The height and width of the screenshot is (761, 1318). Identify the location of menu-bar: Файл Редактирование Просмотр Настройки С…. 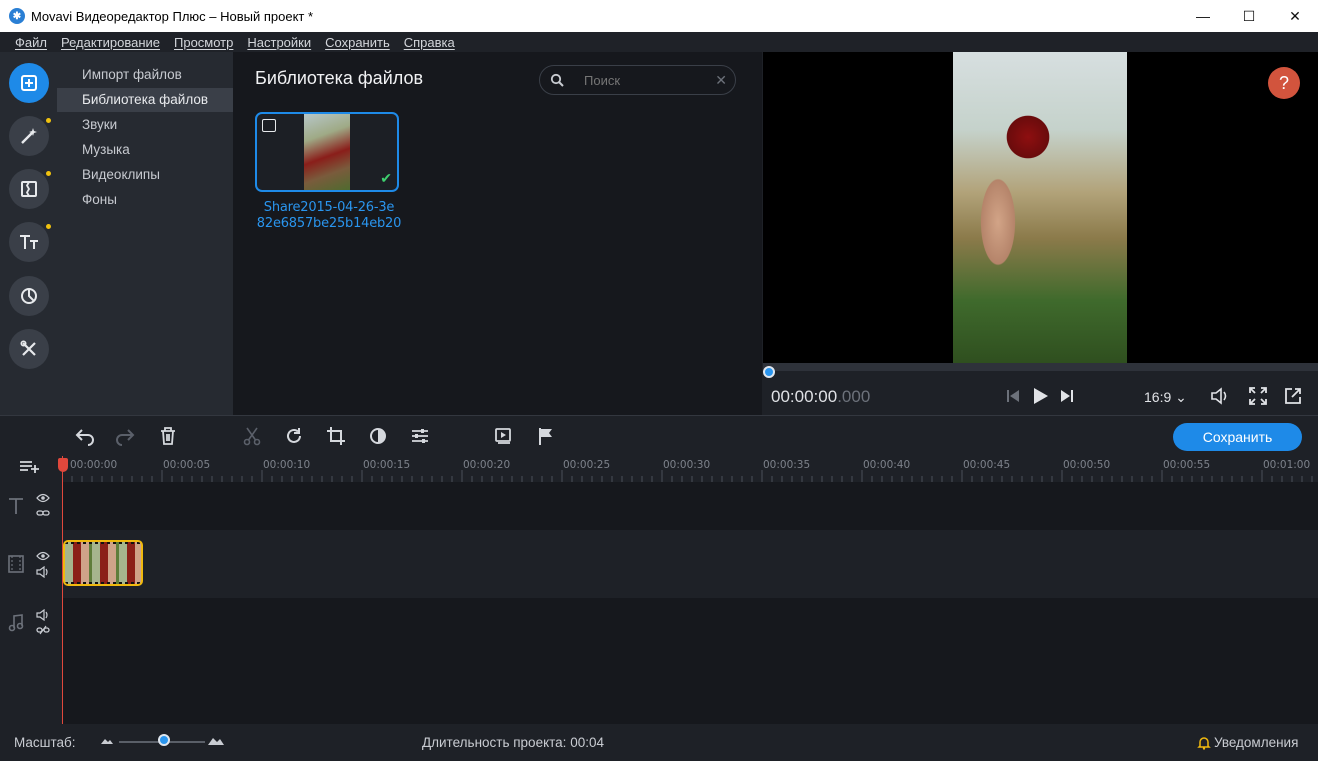
(659, 42).